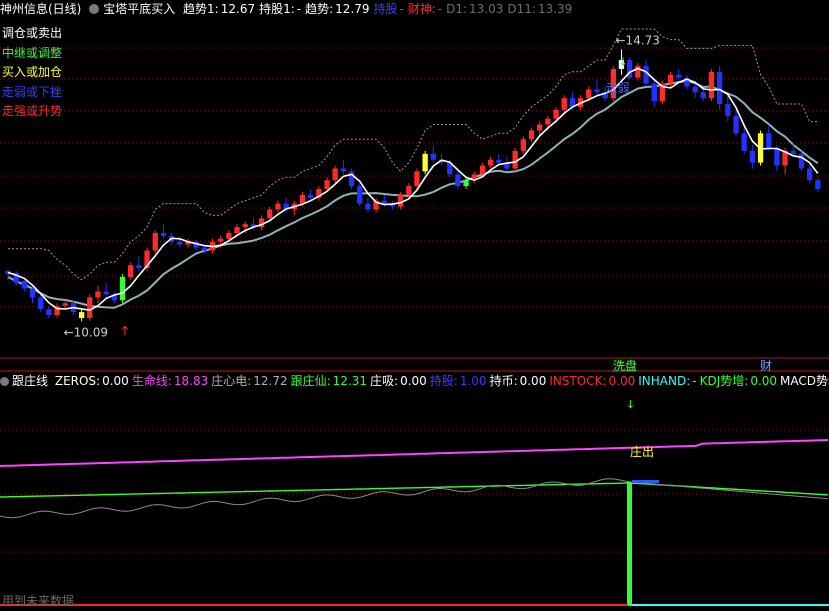 The width and height of the screenshot is (829, 611). Describe the element at coordinates (350, 381) in the screenshot. I see `sub-item-value-3: 12.31` at that location.